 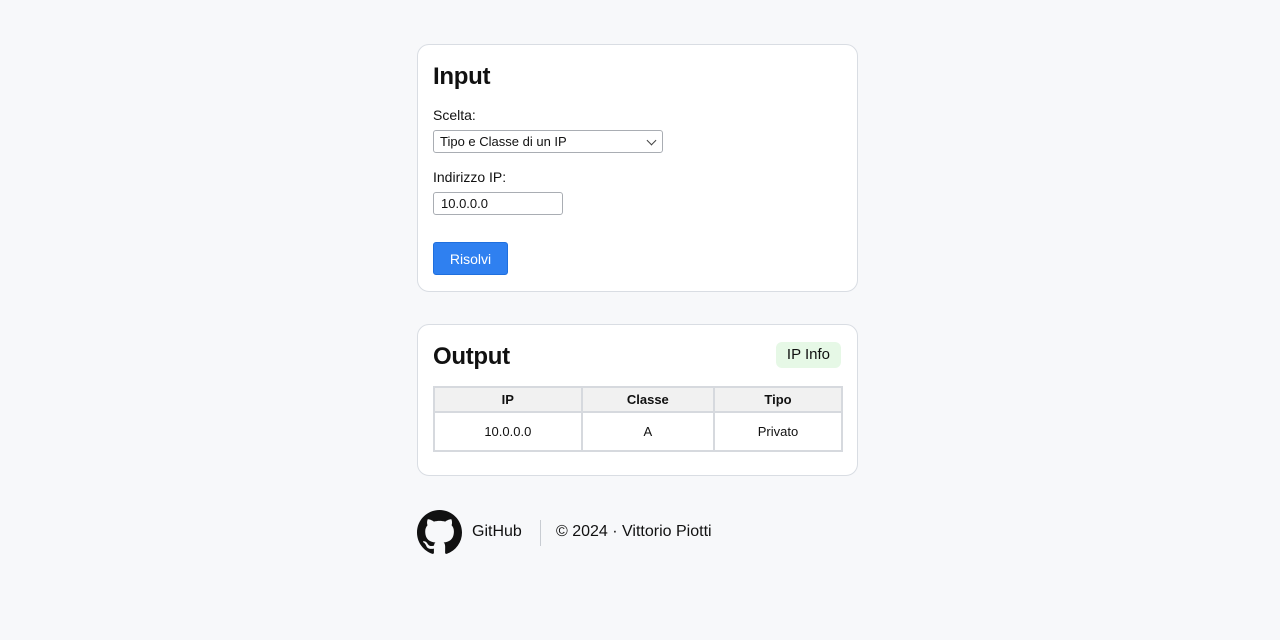 I want to click on scelta-selected-value: Tipo e Classe di un IP, so click(x=503, y=141).